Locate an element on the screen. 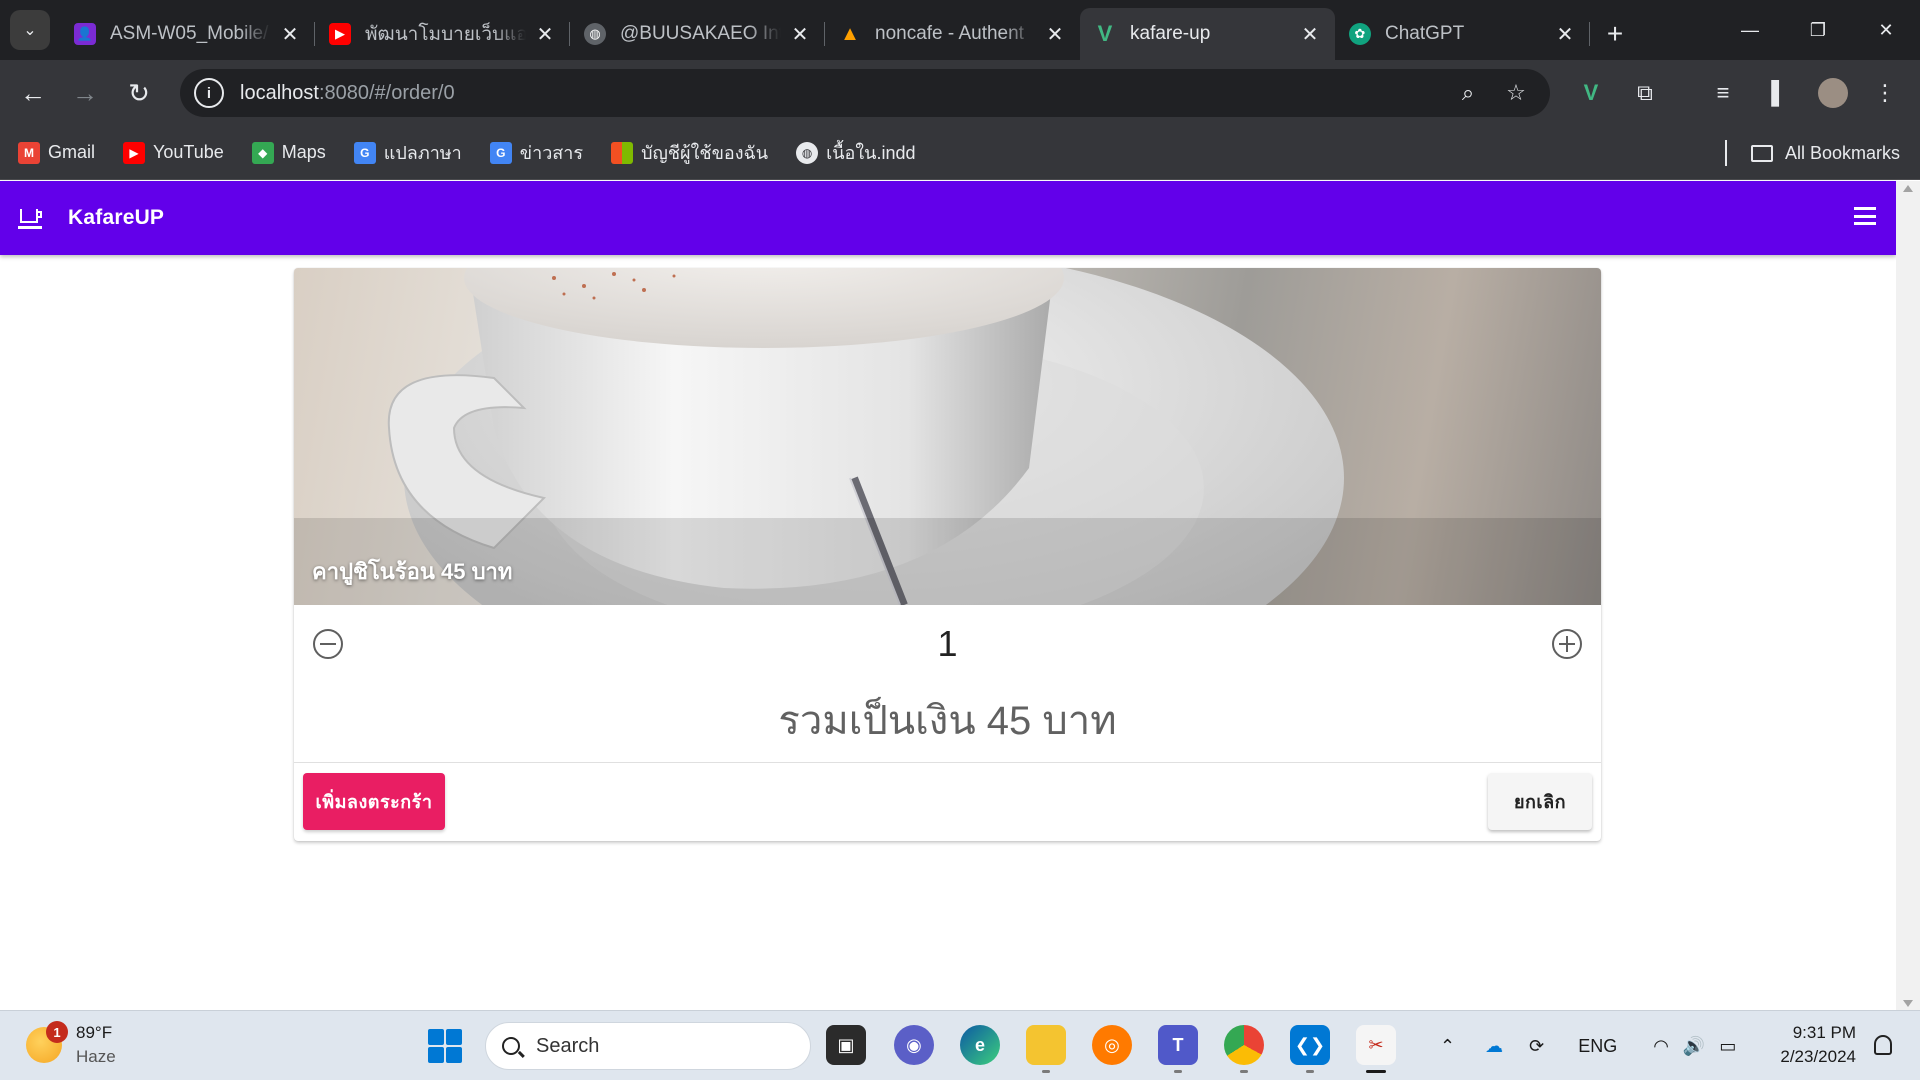 This screenshot has width=1920, height=1081. onedrive-icon: ☁ is located at coordinates (1494, 1046).